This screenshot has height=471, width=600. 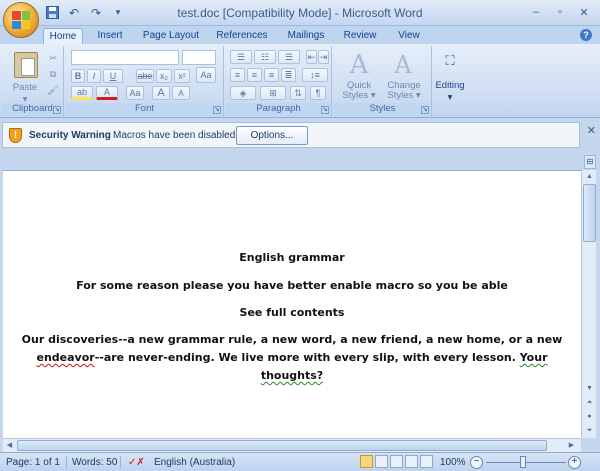 I want to click on minimize-button: –, so click(x=536, y=12).